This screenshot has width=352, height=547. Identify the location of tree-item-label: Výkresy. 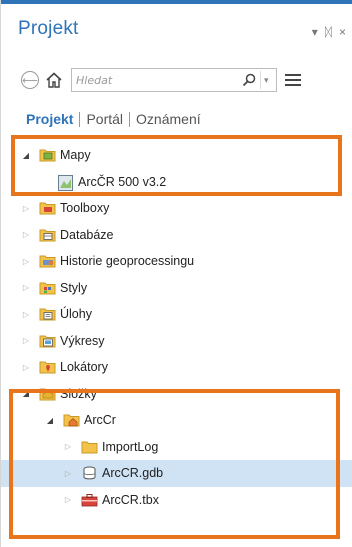
(82, 340).